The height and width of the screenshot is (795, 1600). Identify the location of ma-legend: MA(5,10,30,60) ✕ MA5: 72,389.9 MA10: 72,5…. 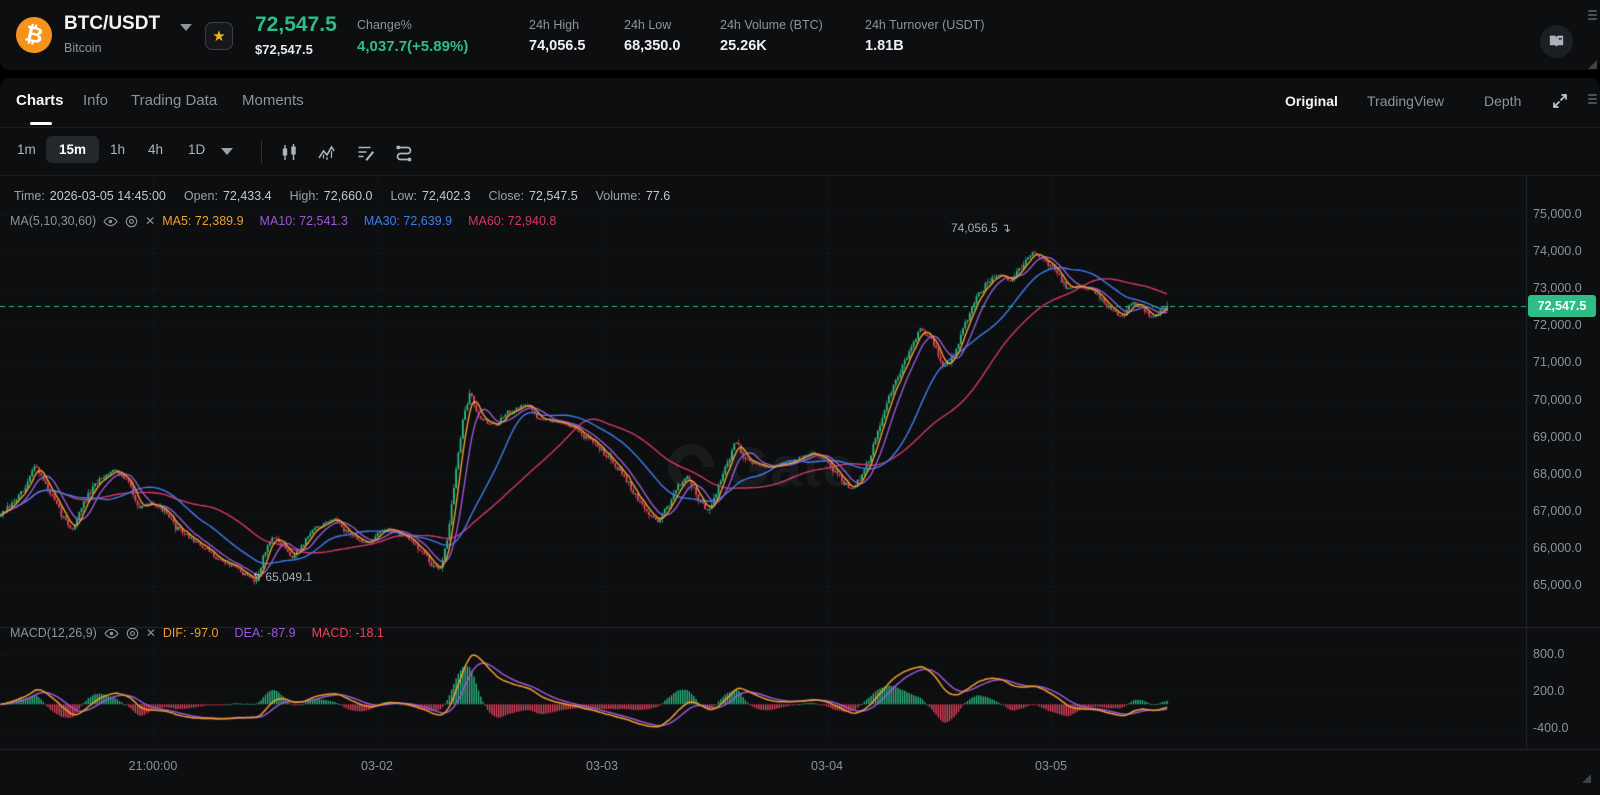
(291, 221).